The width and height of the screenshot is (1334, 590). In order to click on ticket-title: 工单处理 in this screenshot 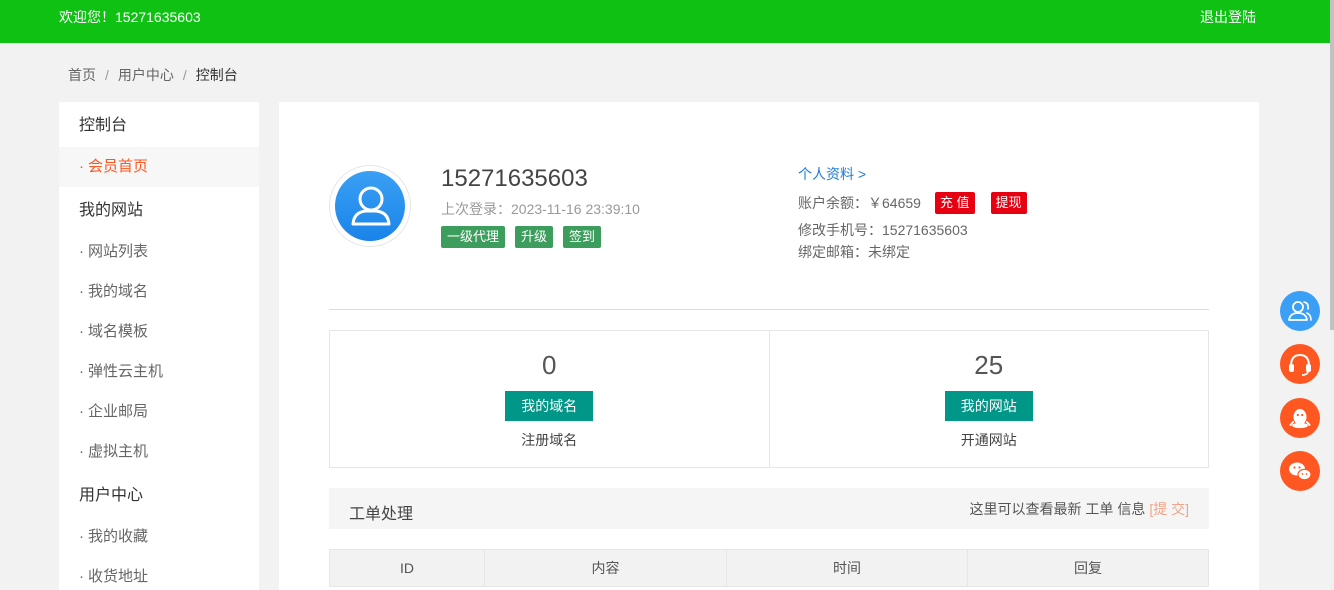, I will do `click(381, 514)`.